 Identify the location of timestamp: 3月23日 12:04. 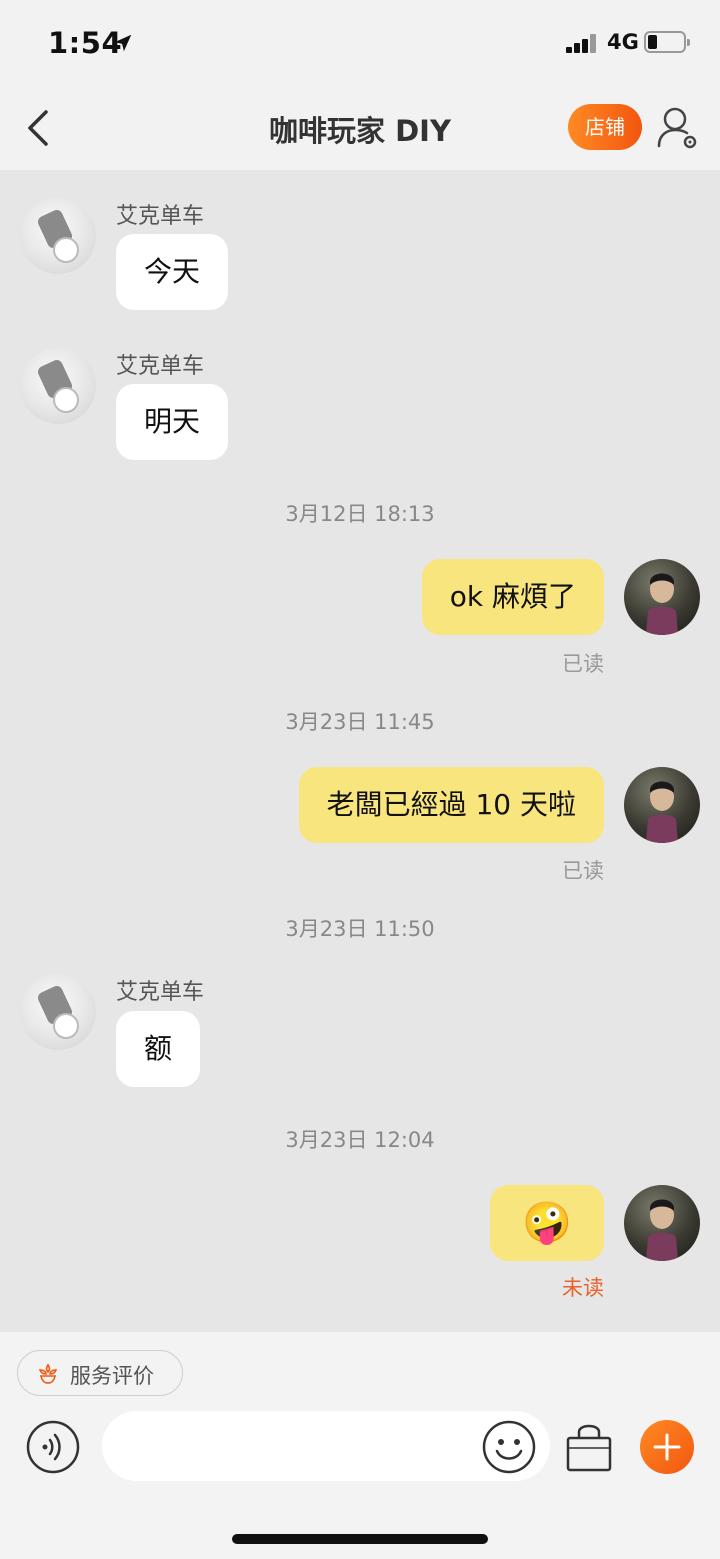
(360, 1140).